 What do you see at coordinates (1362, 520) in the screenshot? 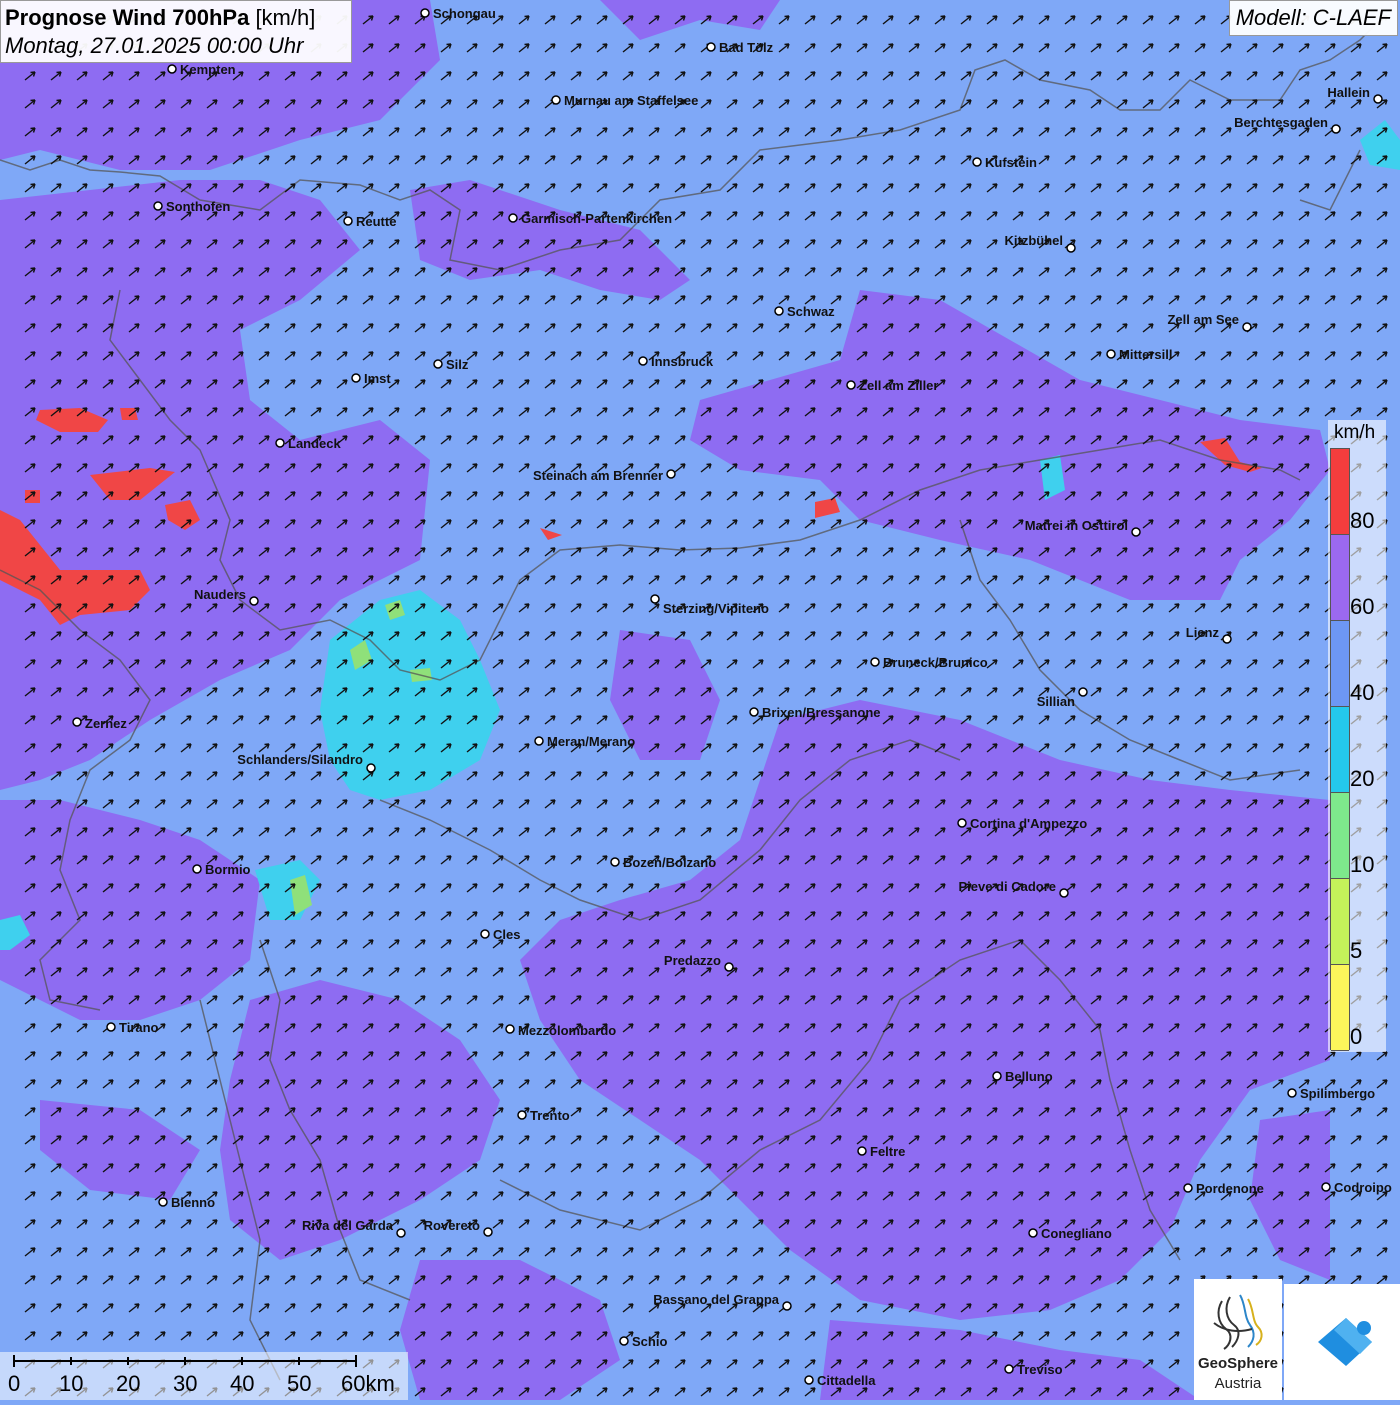
I see `legend-label: 80` at bounding box center [1362, 520].